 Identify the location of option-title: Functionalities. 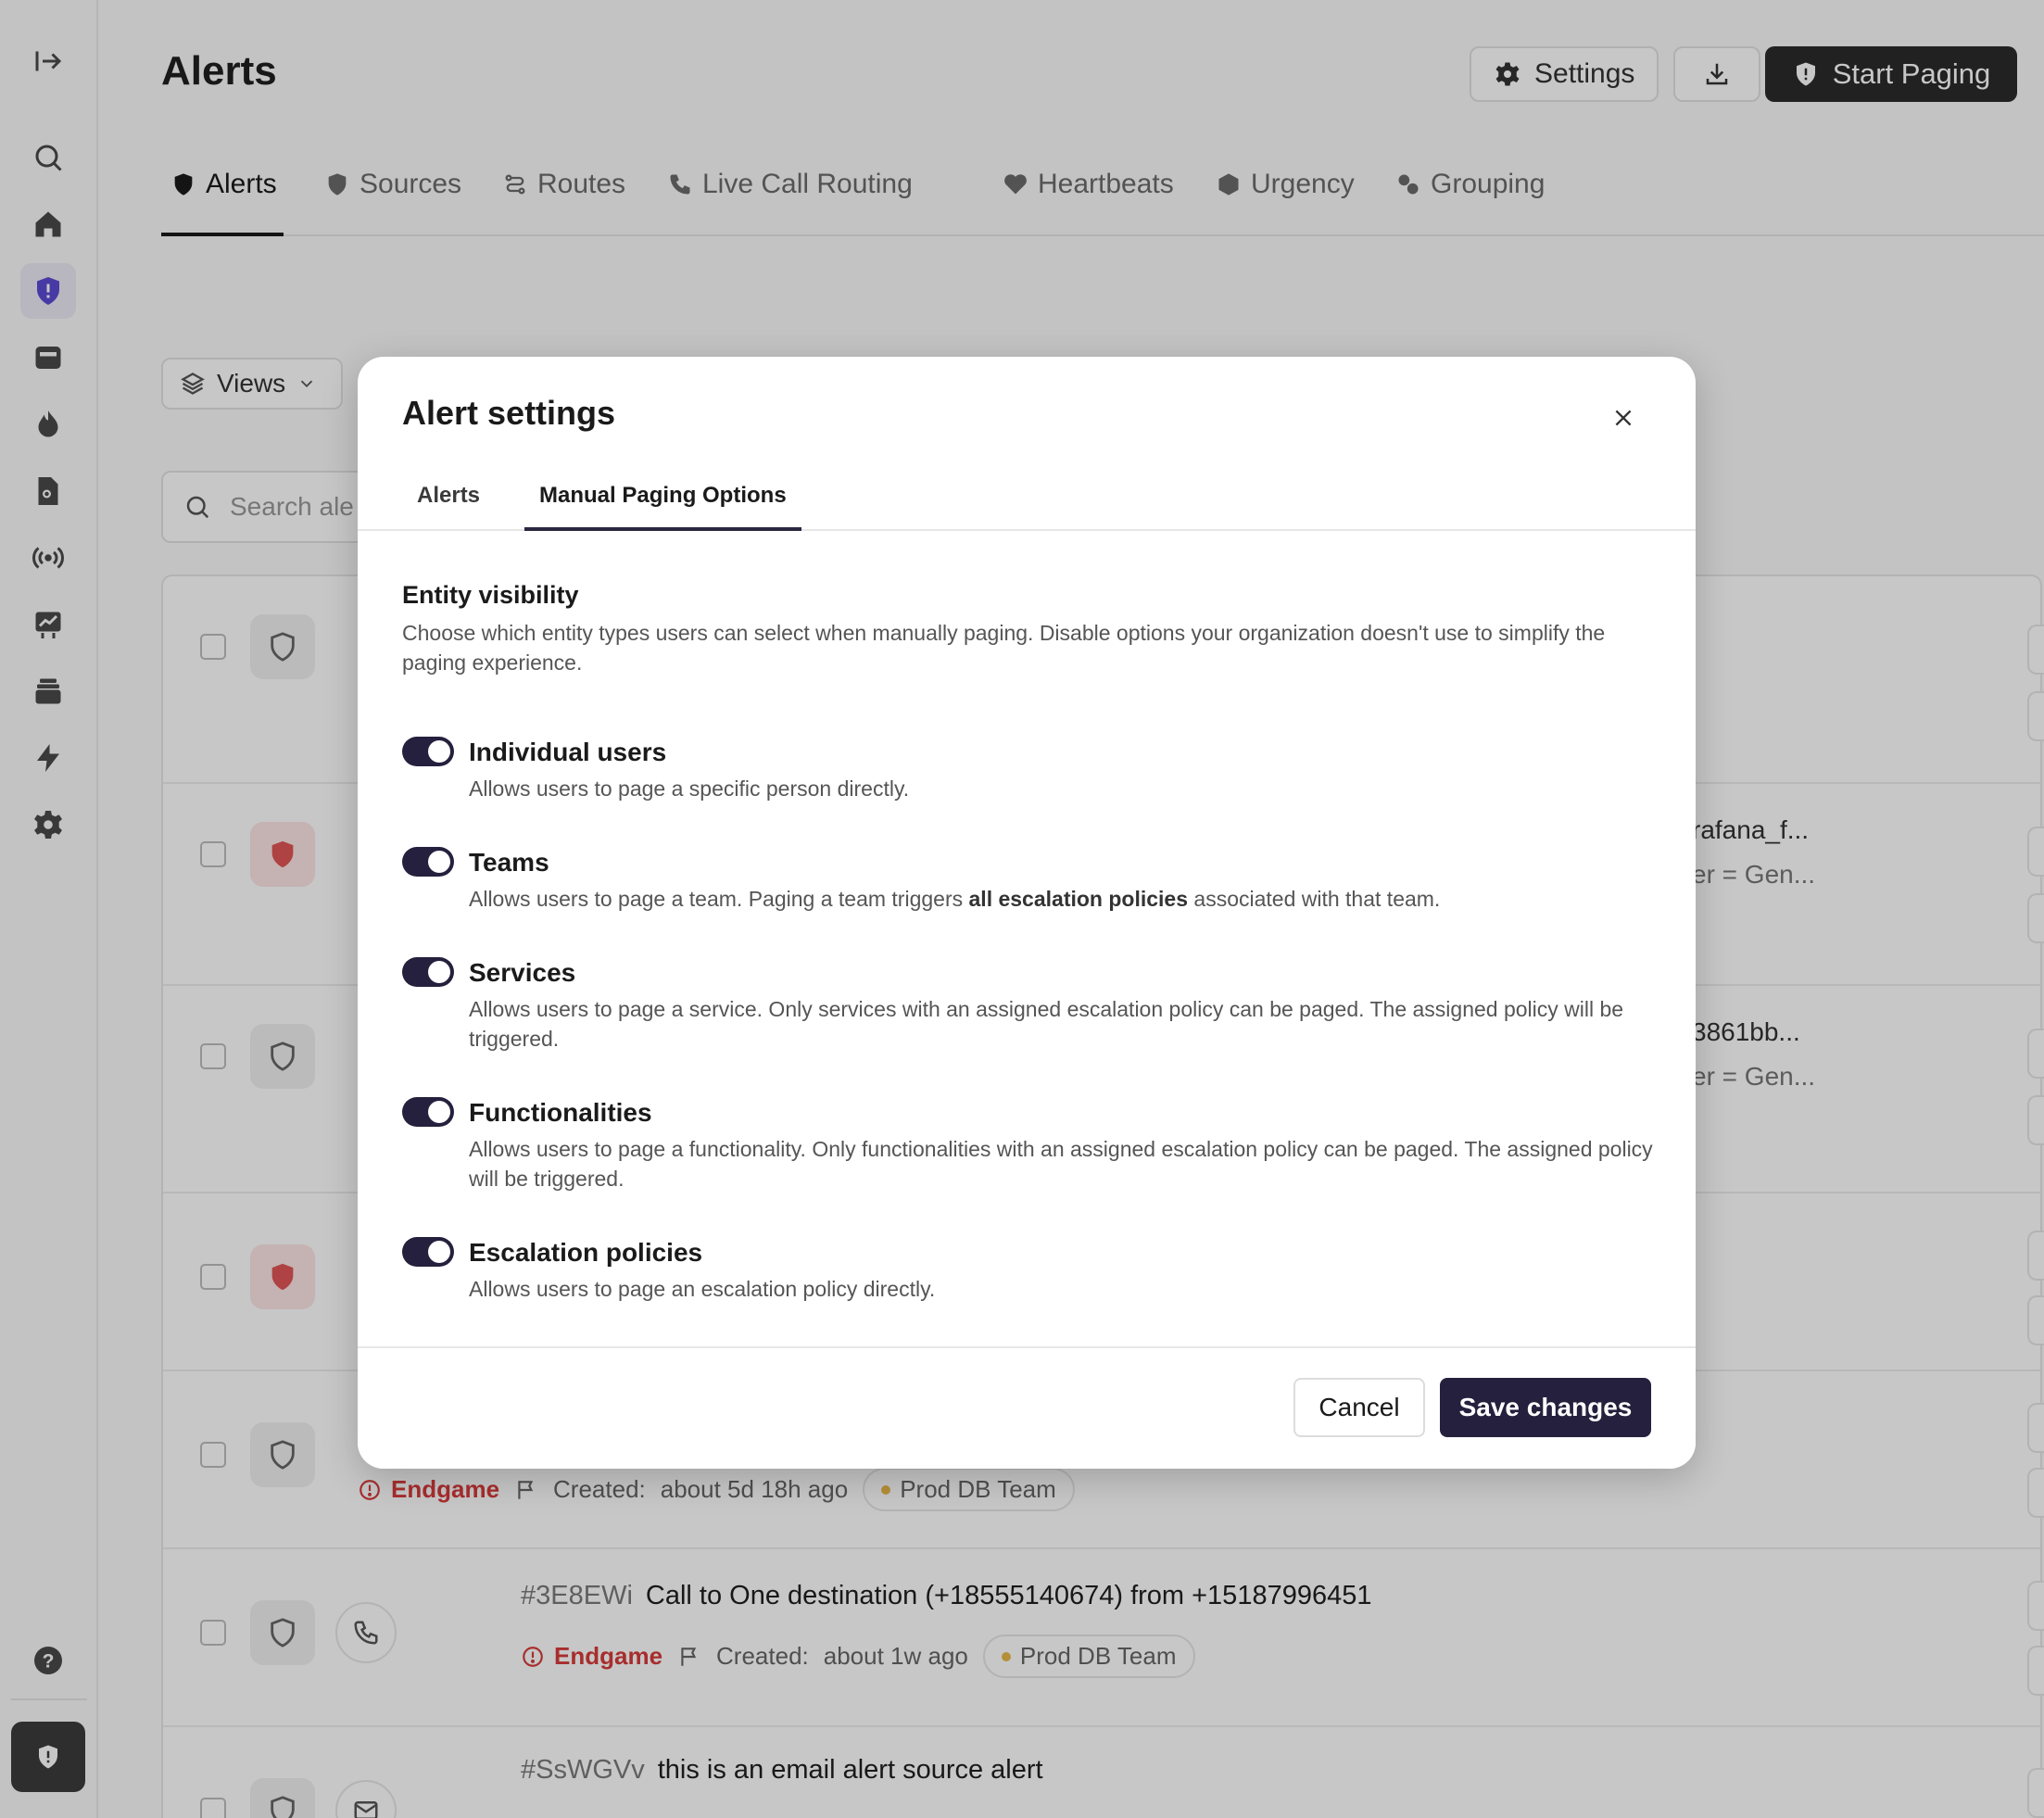
(560, 1112).